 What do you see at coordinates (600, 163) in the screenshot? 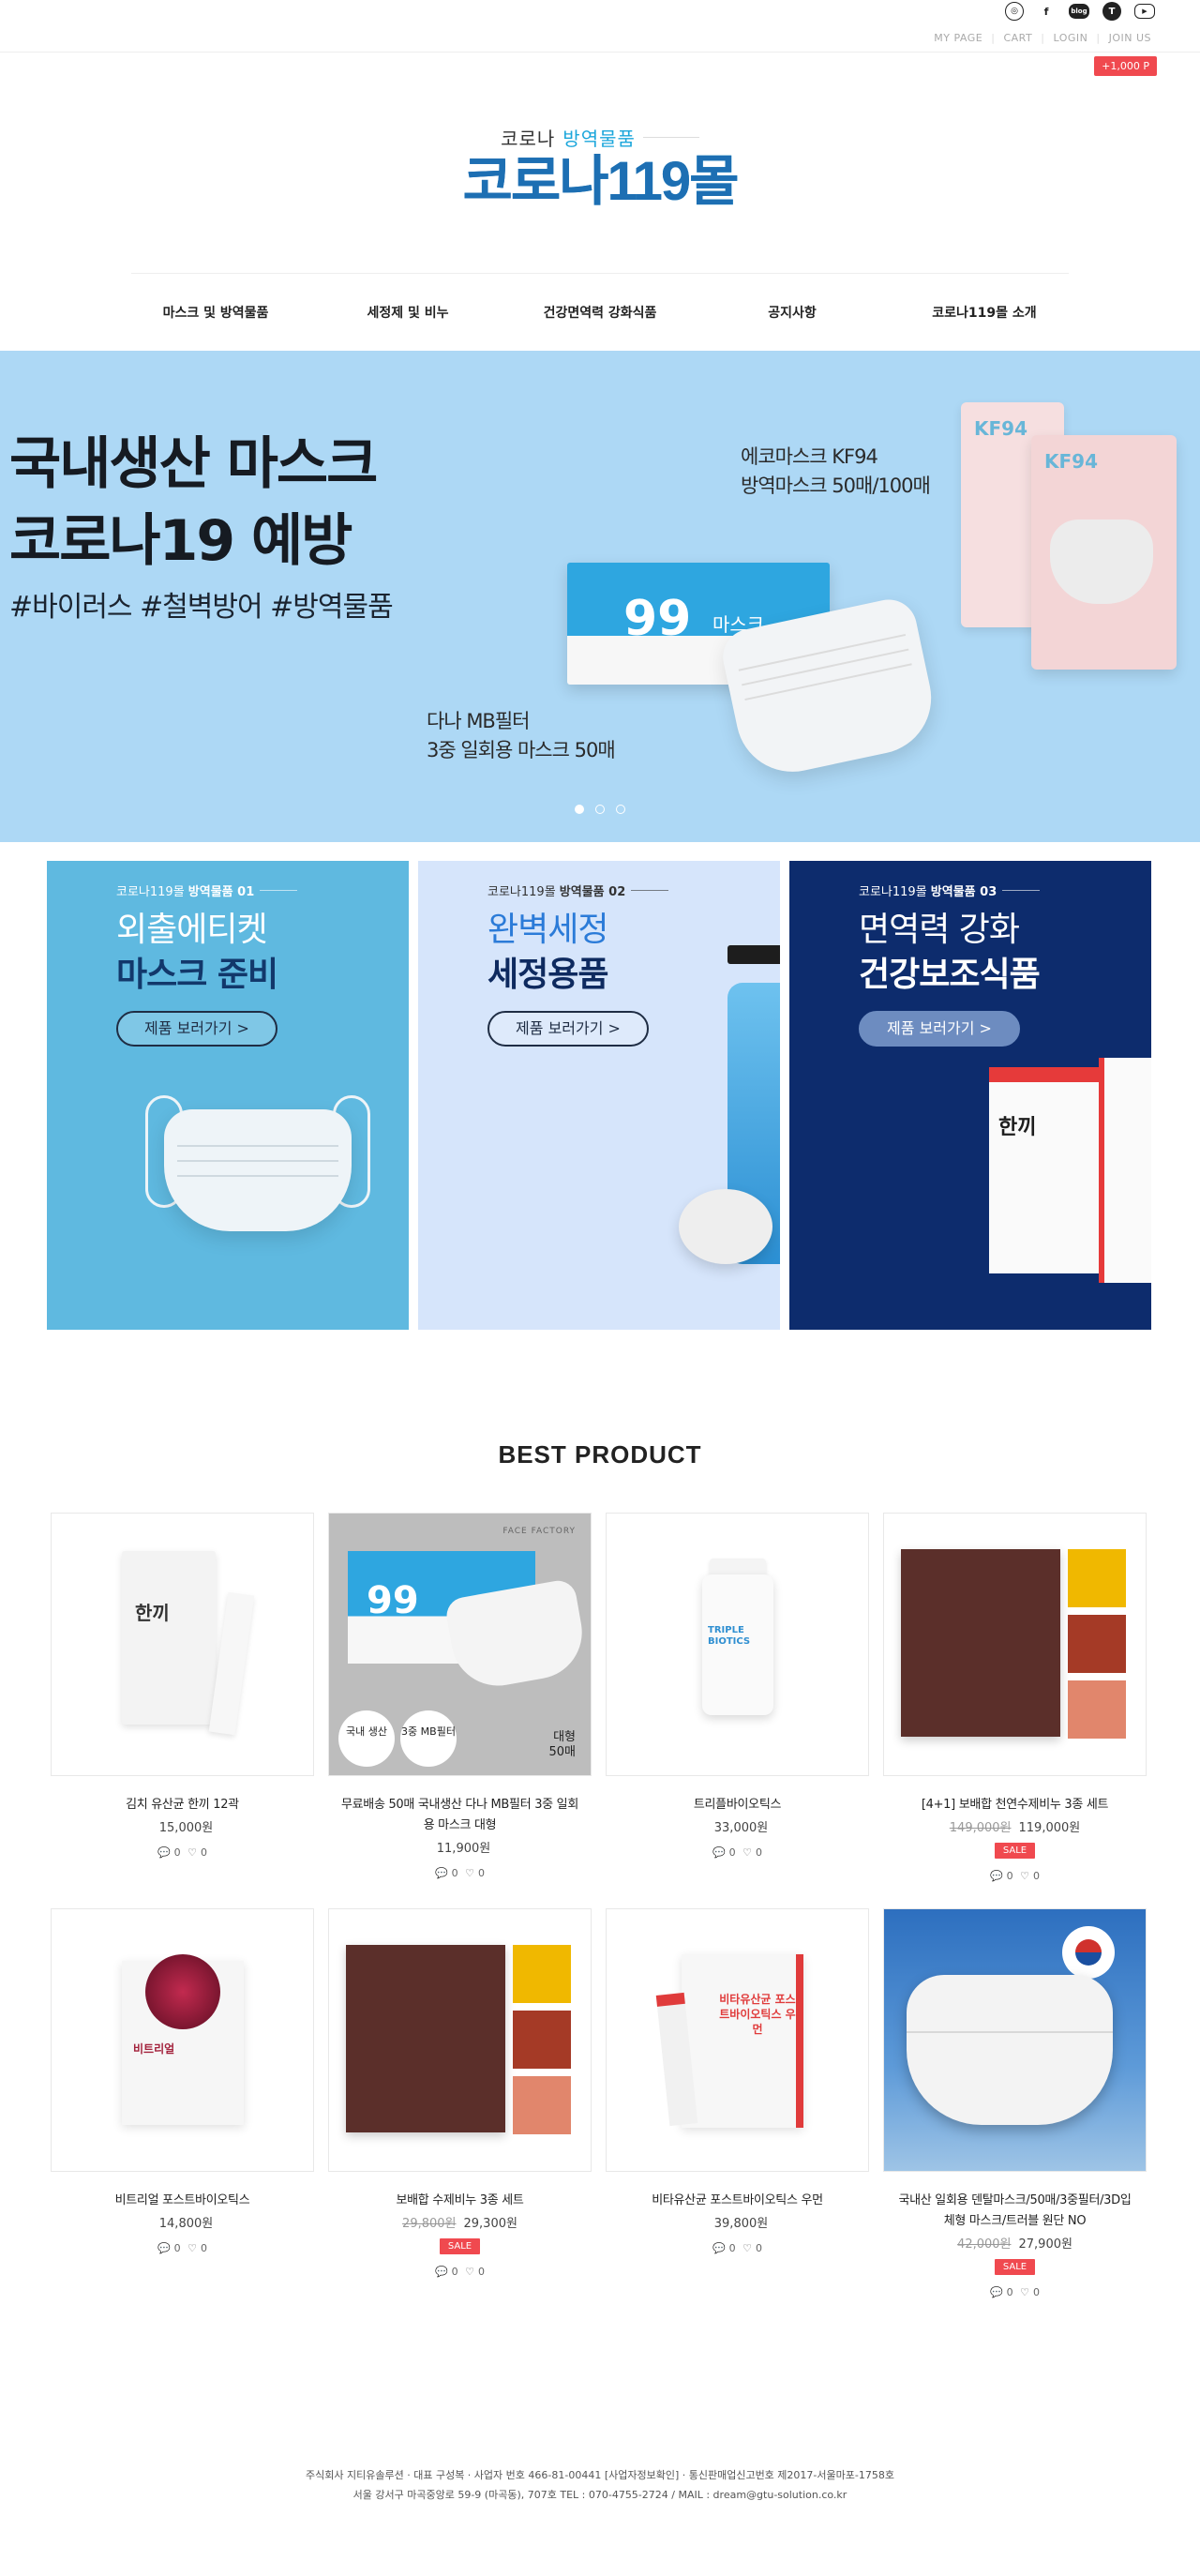
I see `site-logo: 코로나 방역물품 코로나119몰` at bounding box center [600, 163].